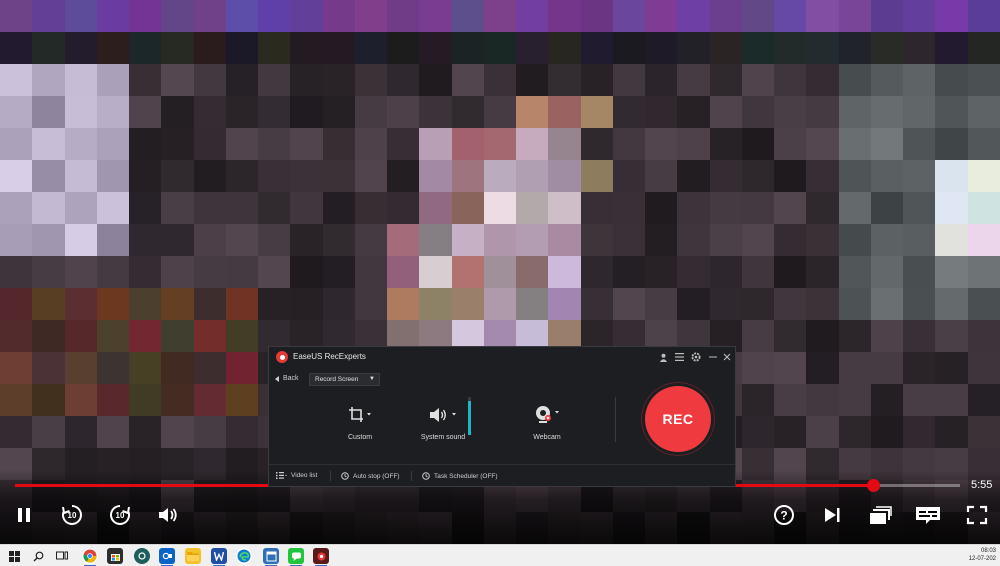  I want to click on task-view-button, so click(62, 556).